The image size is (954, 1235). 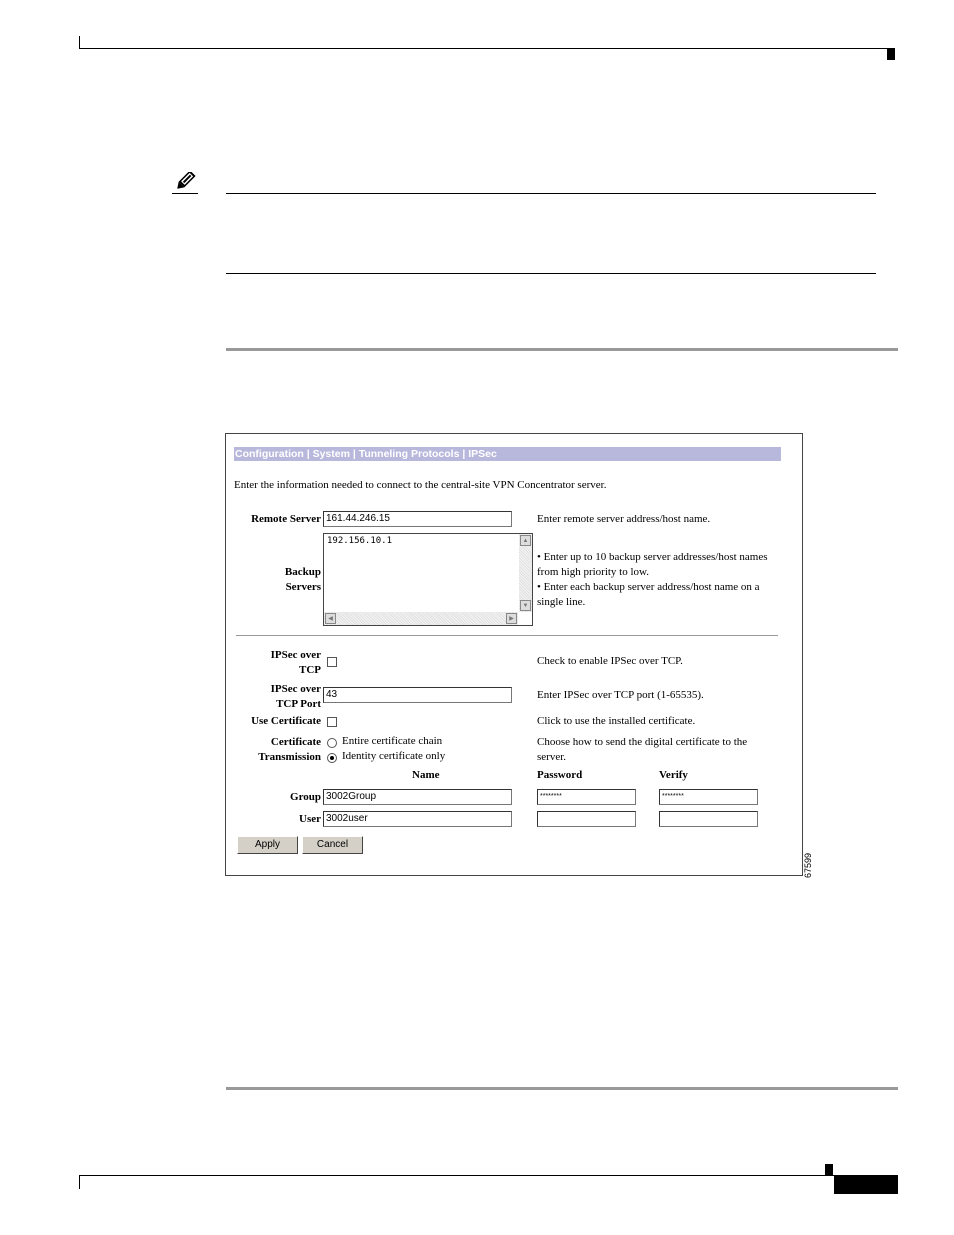 What do you see at coordinates (289, 757) in the screenshot?
I see `cert-label-line2: Transmission` at bounding box center [289, 757].